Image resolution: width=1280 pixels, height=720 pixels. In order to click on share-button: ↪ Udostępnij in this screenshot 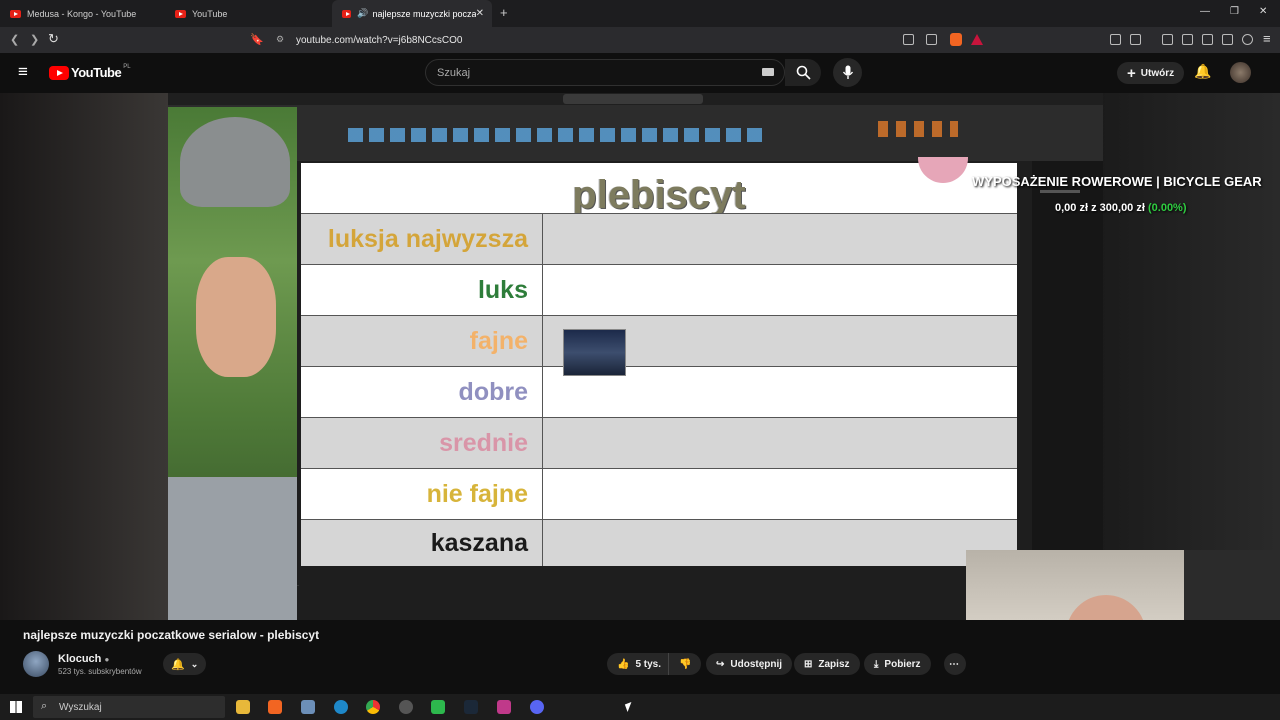, I will do `click(749, 664)`.